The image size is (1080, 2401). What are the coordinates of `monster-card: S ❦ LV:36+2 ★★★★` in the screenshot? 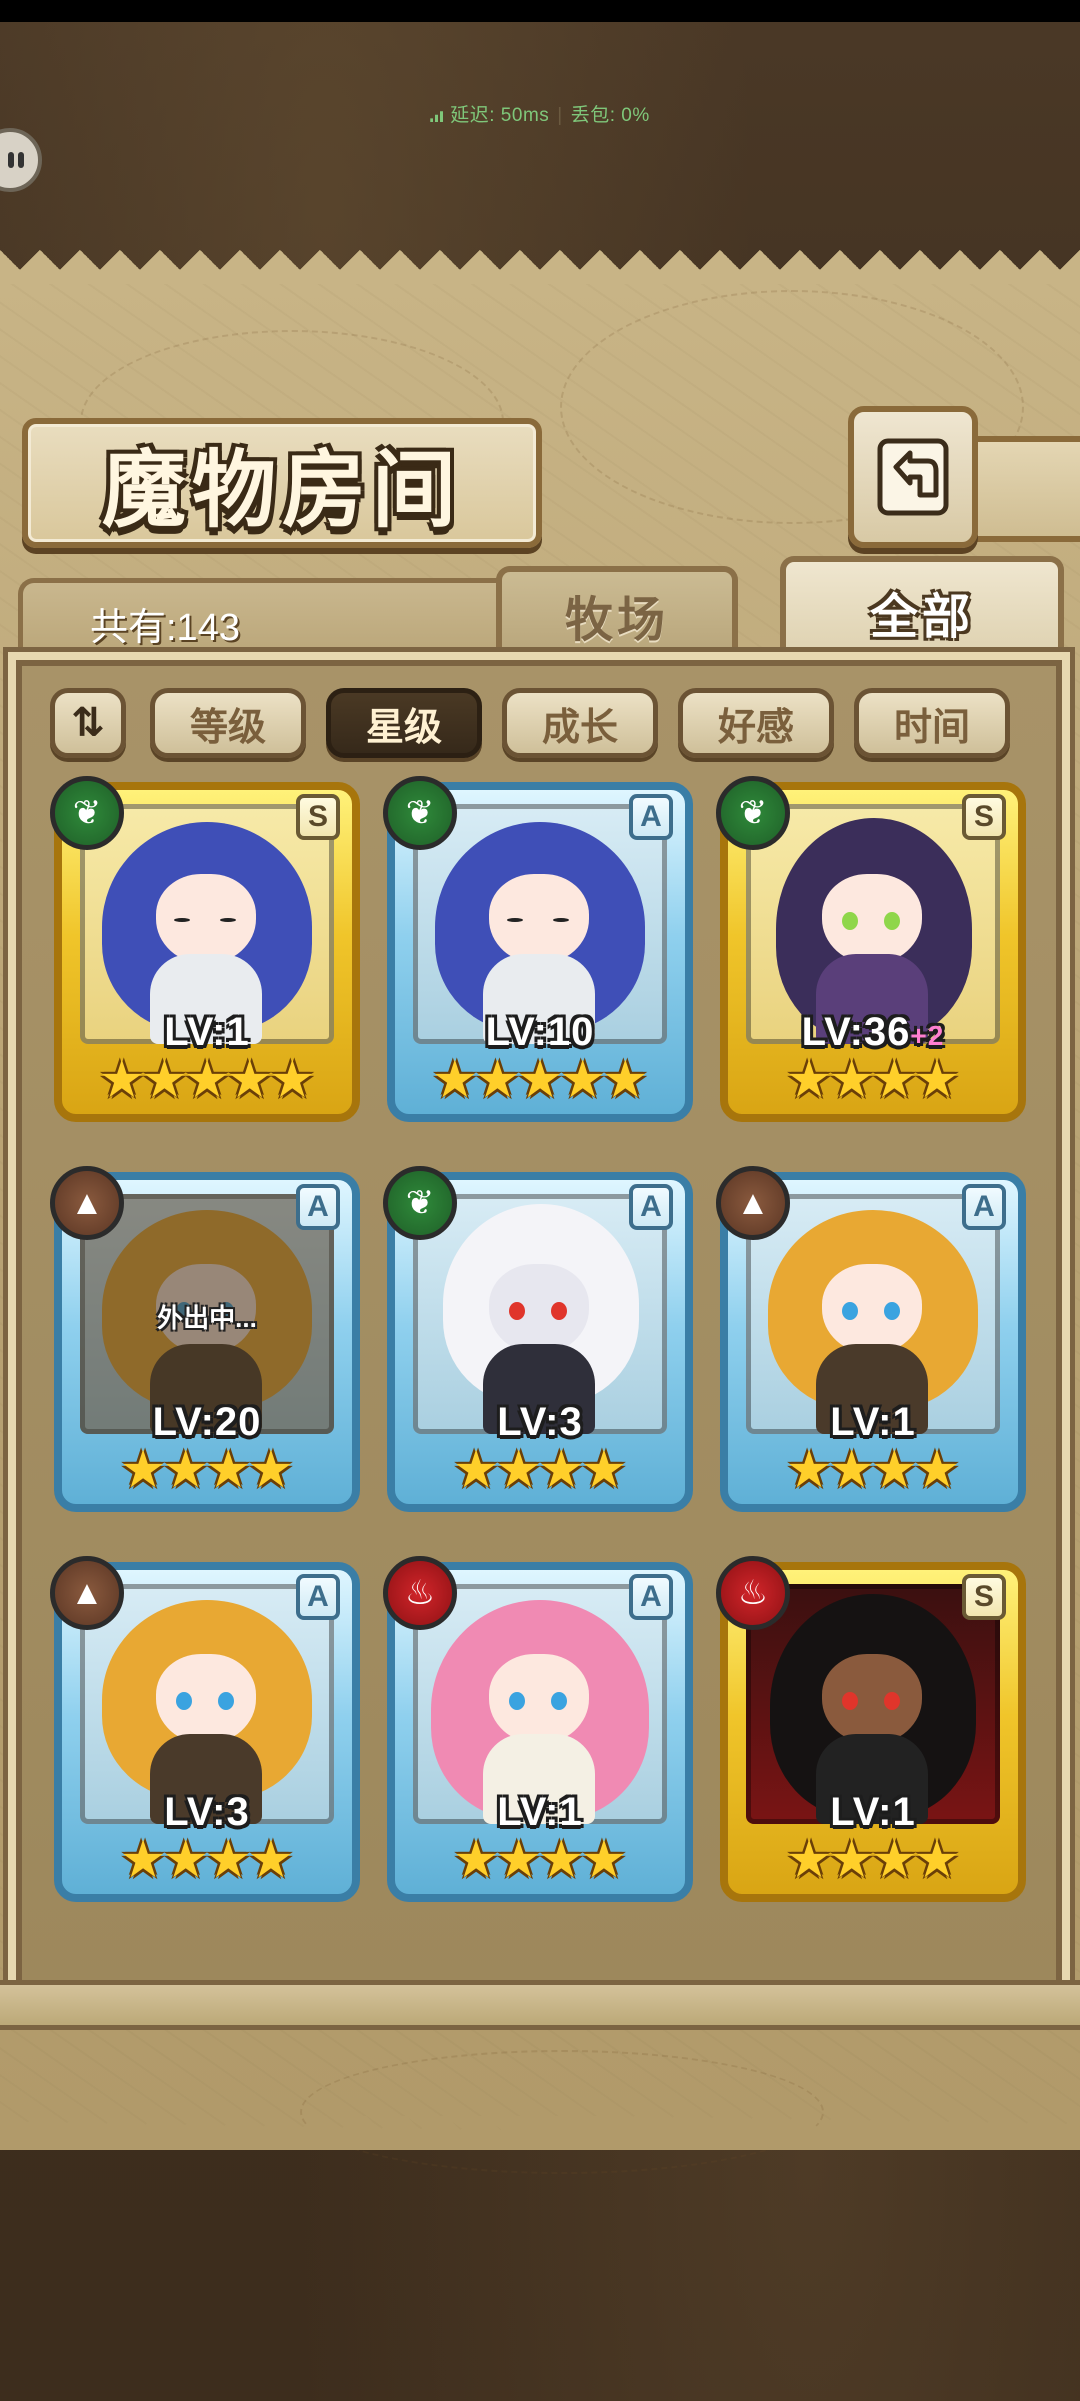 It's located at (871, 949).